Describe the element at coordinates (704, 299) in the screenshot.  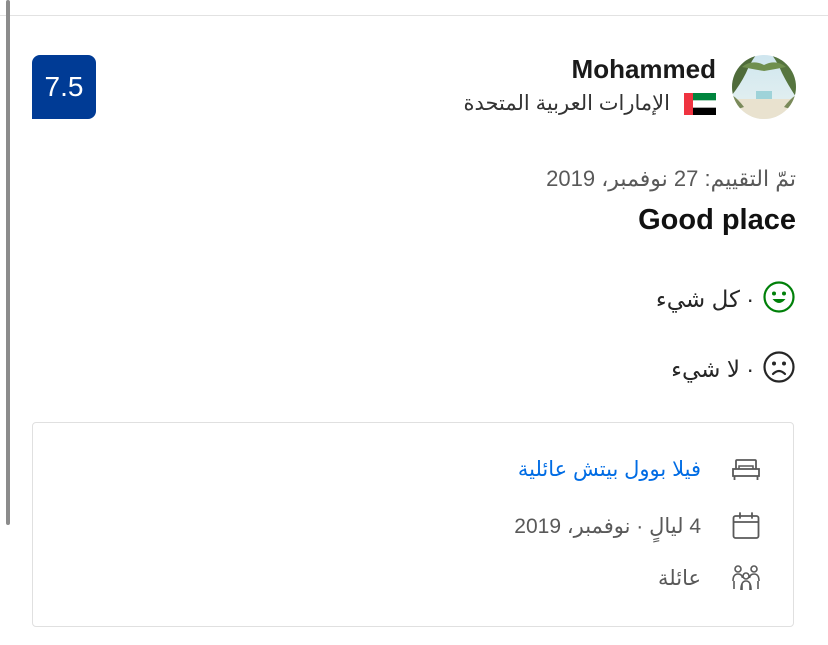
I see `positive-text: · كل شيء` at that location.